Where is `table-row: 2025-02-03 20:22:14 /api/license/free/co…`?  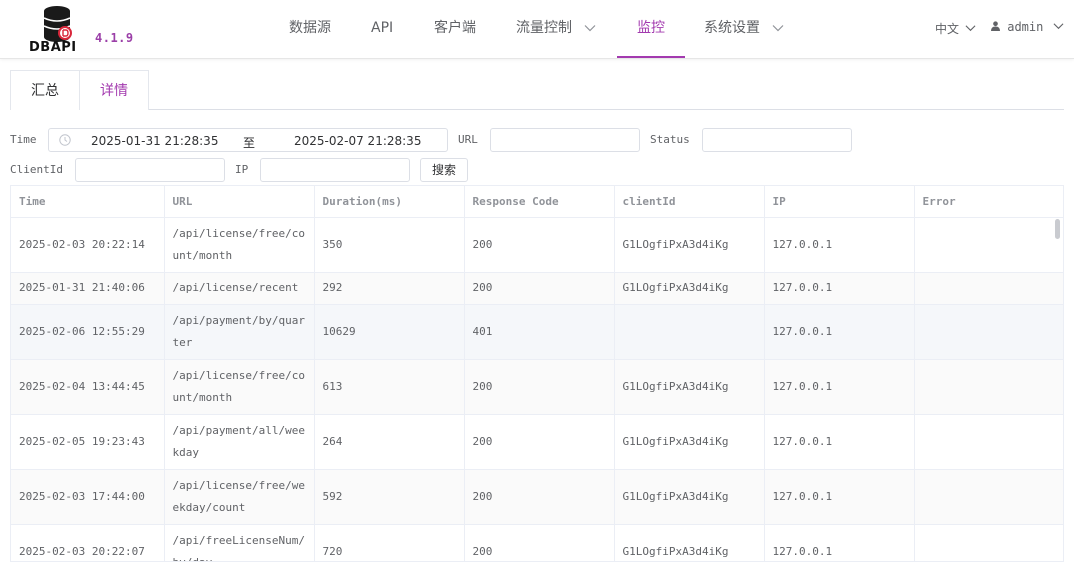
table-row: 2025-02-03 20:22:14 /api/license/free/co… is located at coordinates (537, 245).